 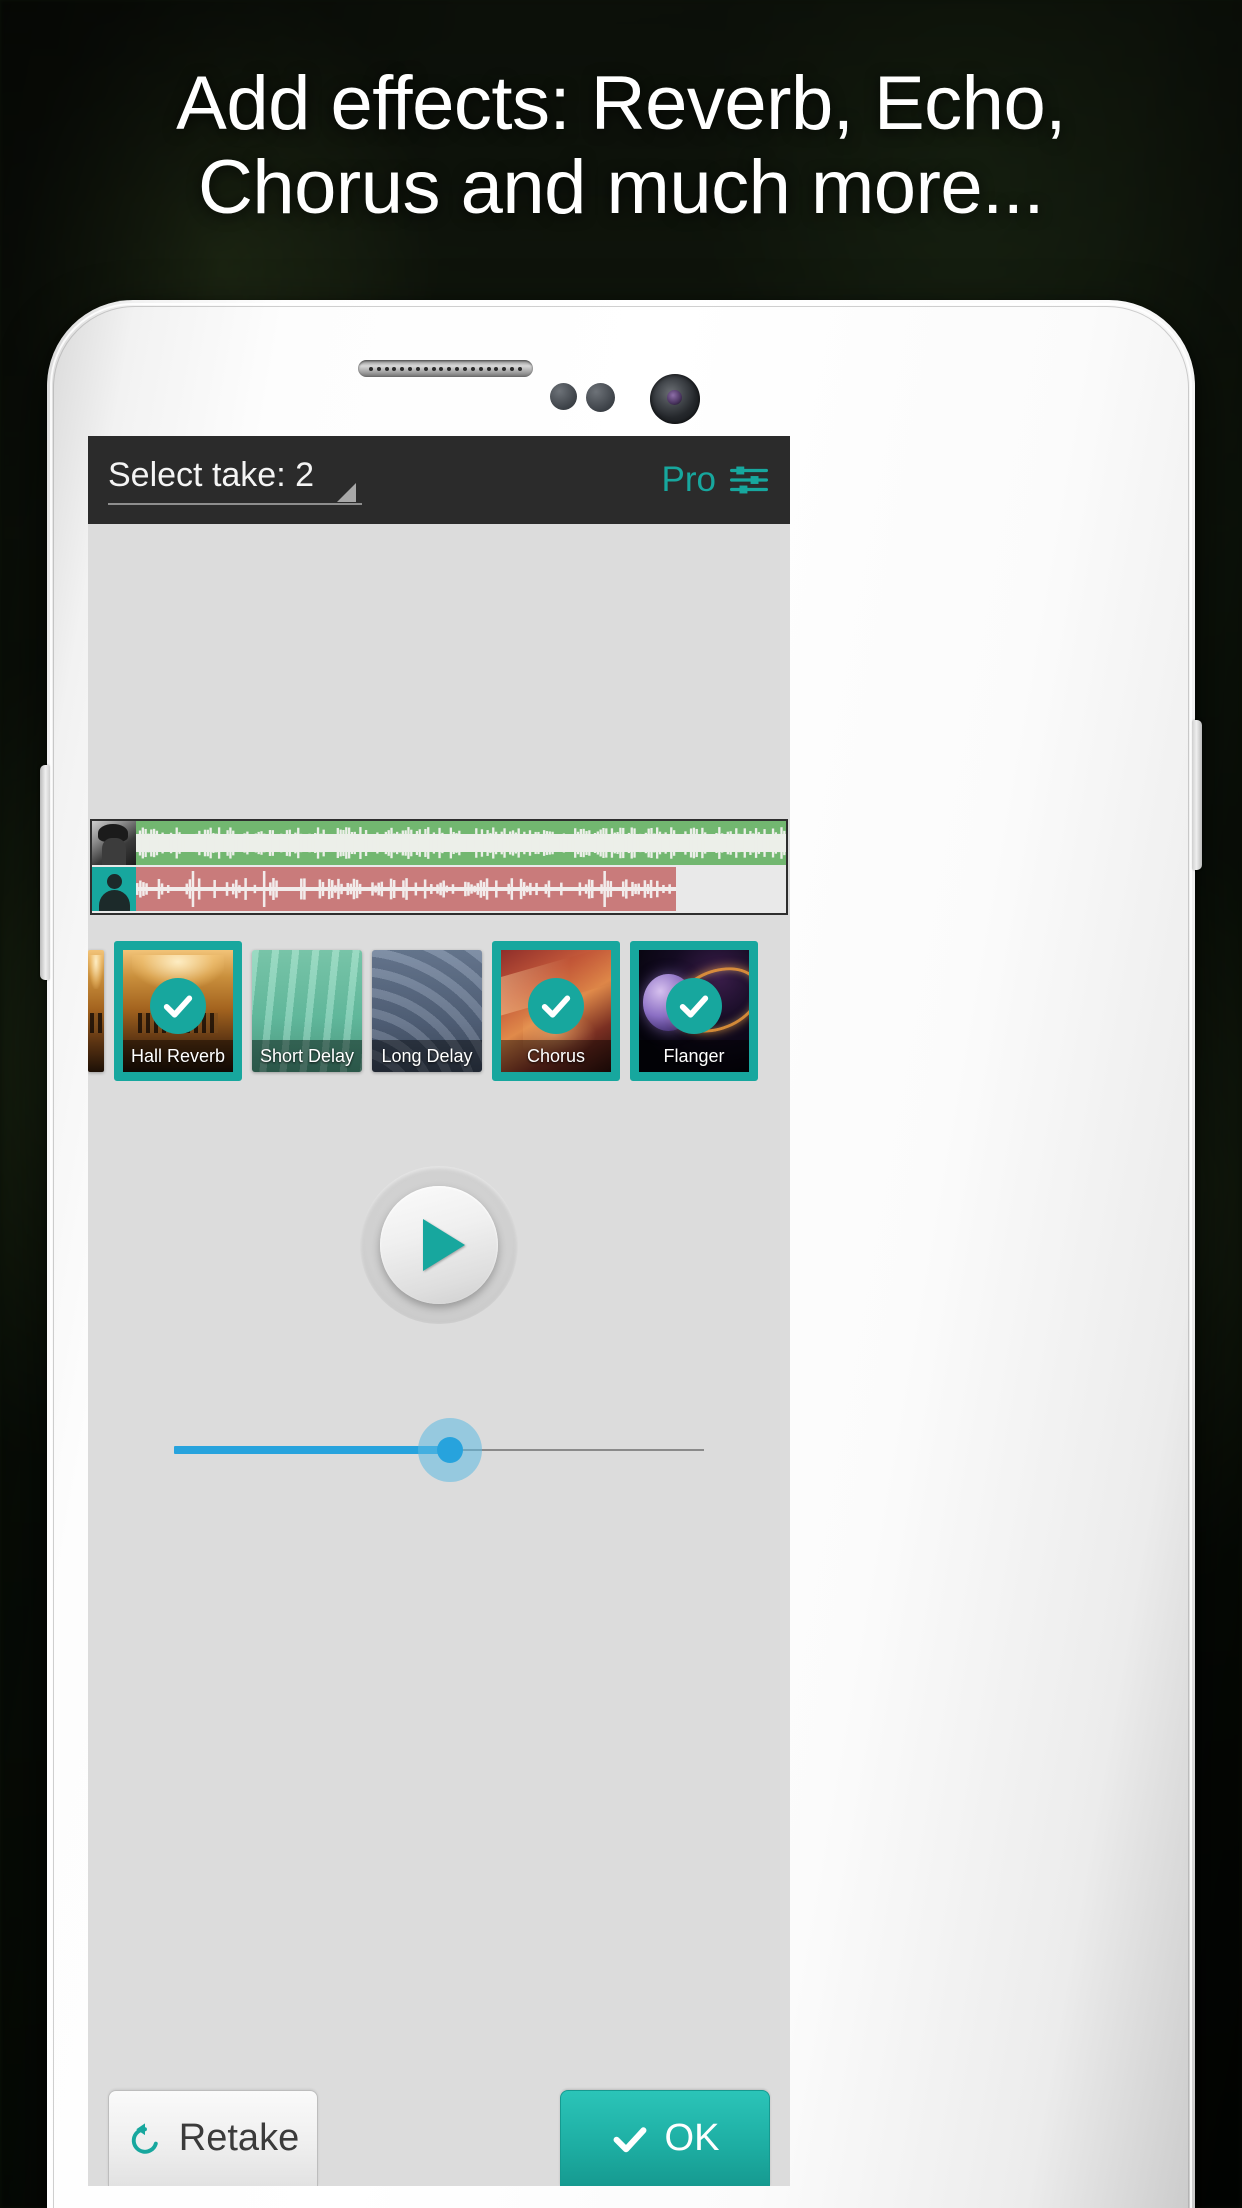 I want to click on pro-label: Pro, so click(x=689, y=480).